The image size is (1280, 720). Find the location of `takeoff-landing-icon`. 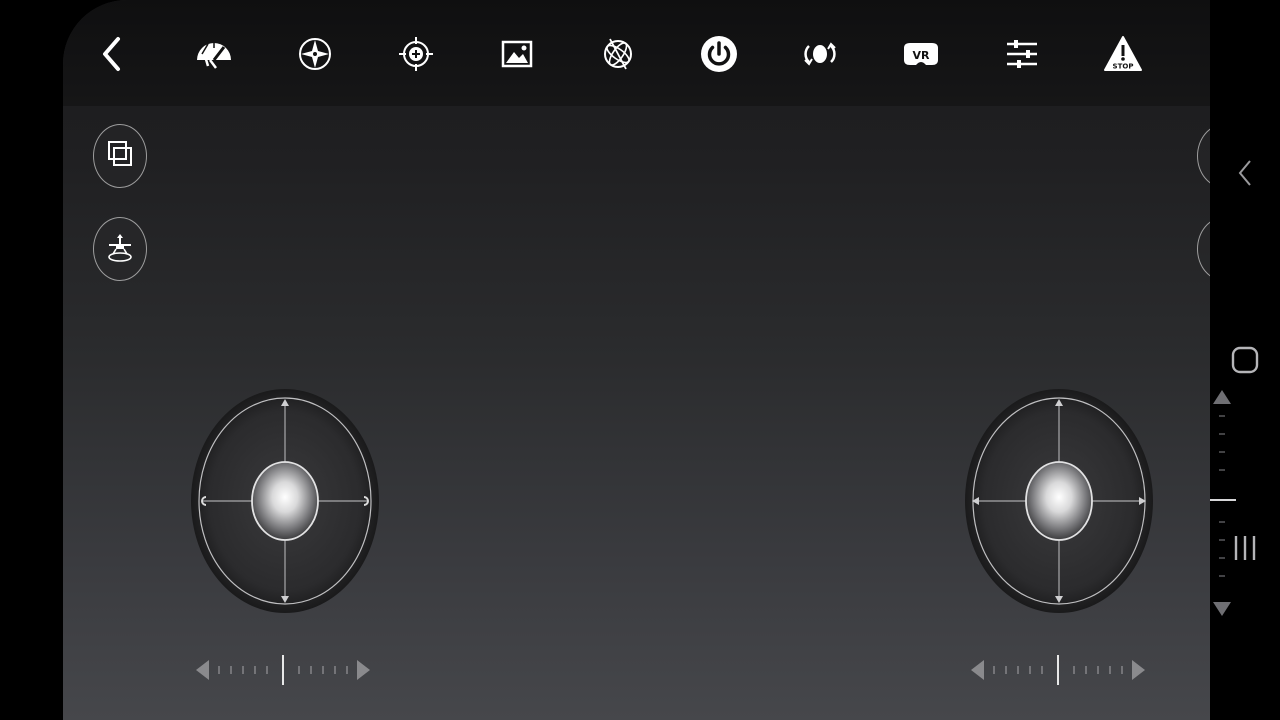

takeoff-landing-icon is located at coordinates (120, 249).